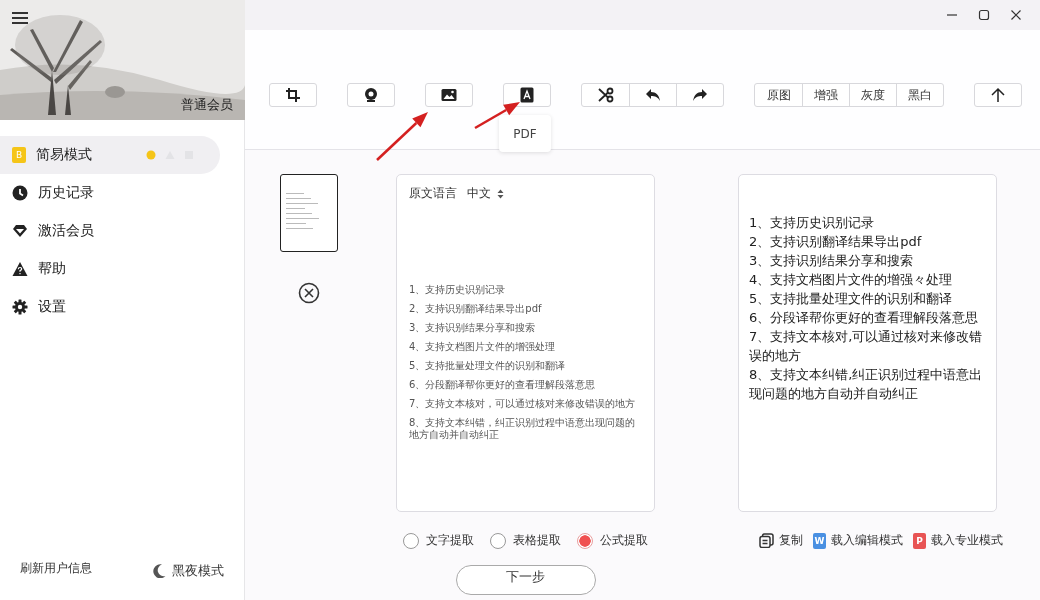 Image resolution: width=1040 pixels, height=600 pixels. I want to click on upload-icon, so click(998, 95).